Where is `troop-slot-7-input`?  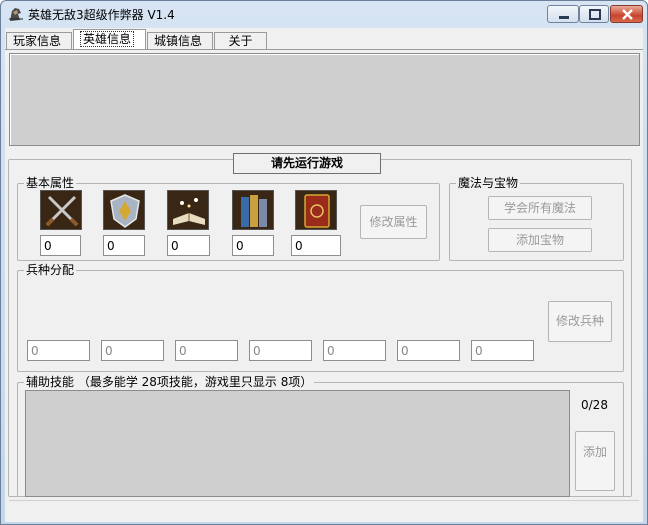
troop-slot-7-input is located at coordinates (502, 350).